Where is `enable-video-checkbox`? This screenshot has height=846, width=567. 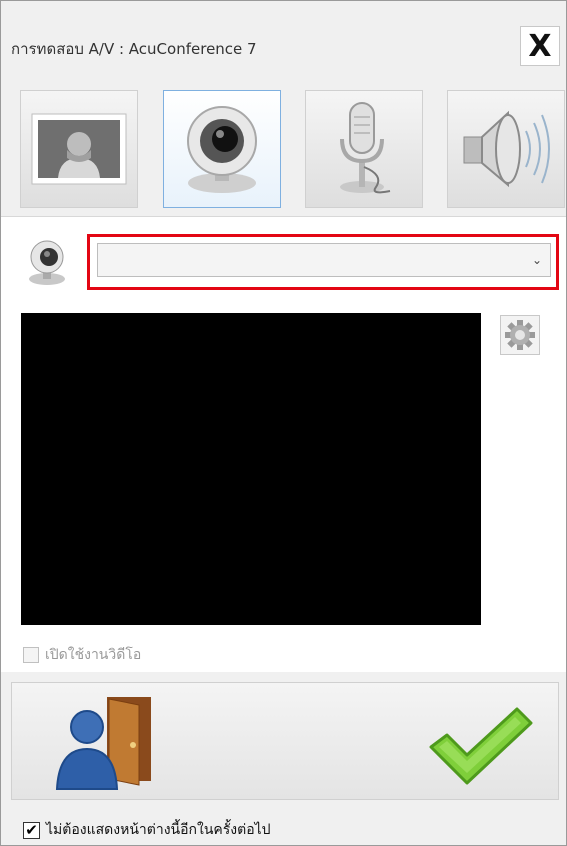 enable-video-checkbox is located at coordinates (31, 655).